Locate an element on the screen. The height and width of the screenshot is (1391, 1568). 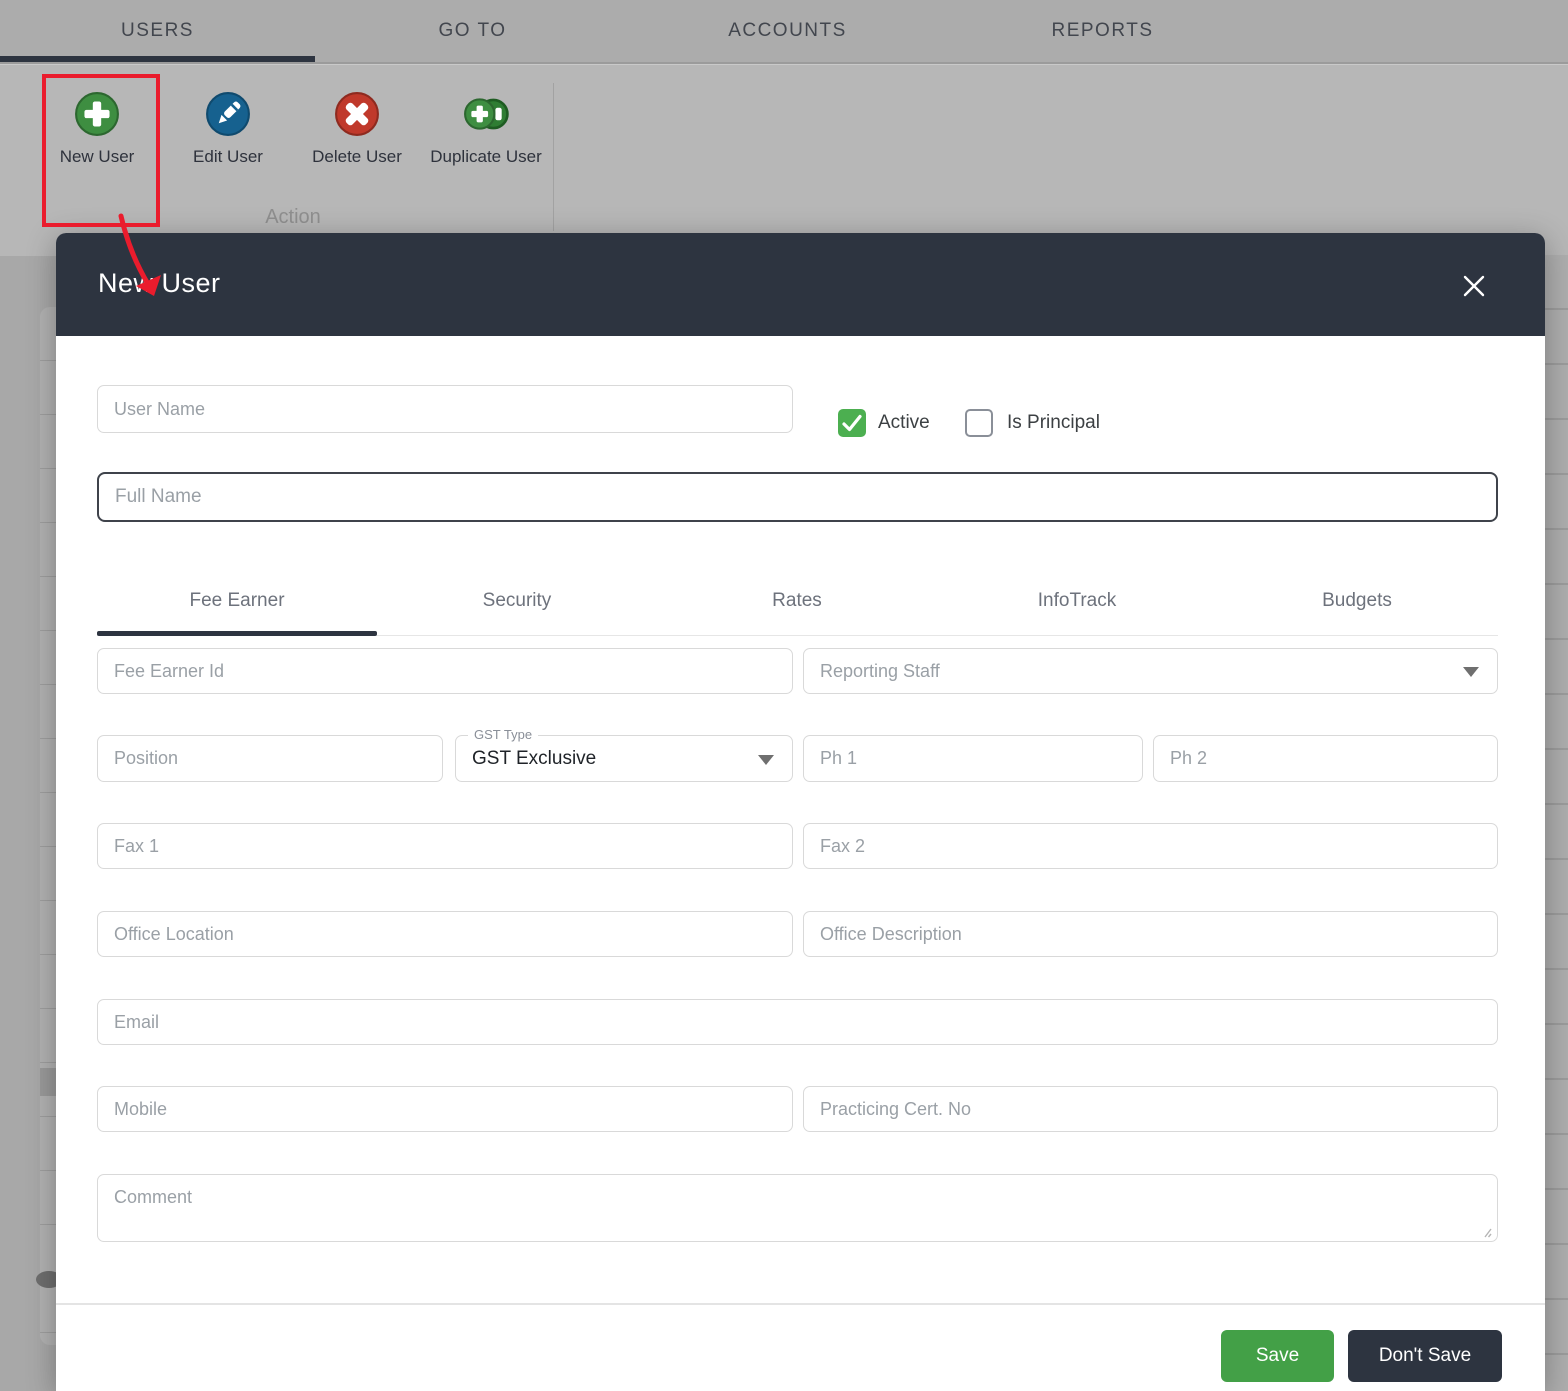
fax2-input is located at coordinates (1150, 846).